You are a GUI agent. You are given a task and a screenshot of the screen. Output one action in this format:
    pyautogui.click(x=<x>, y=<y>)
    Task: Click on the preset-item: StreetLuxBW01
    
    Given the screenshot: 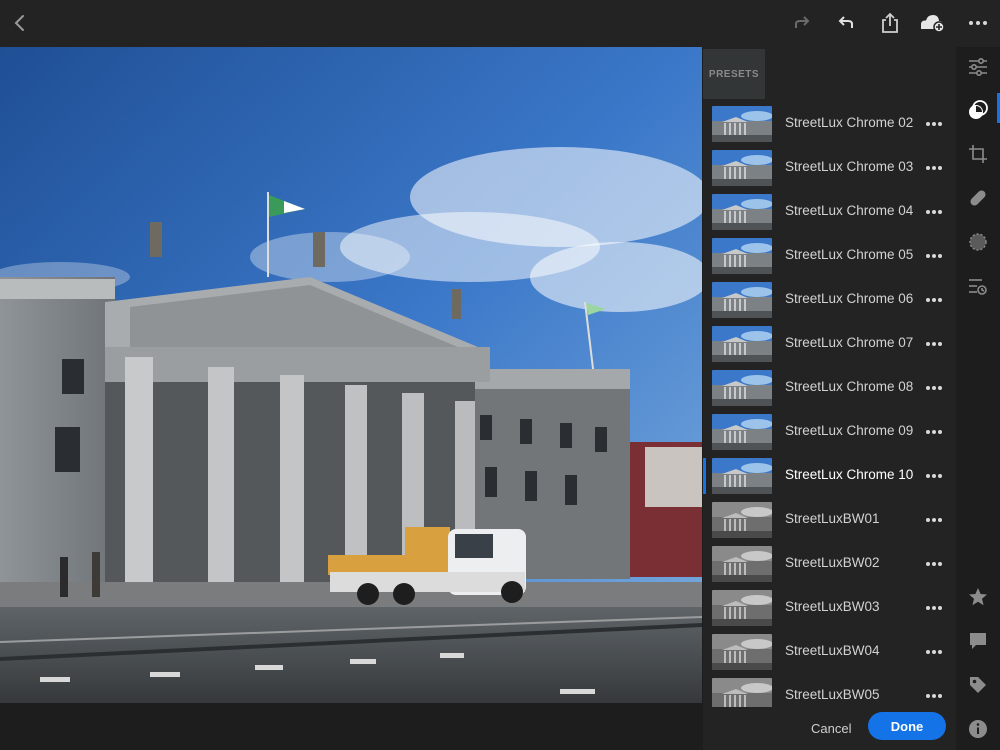 What is the action you would take?
    pyautogui.click(x=829, y=520)
    